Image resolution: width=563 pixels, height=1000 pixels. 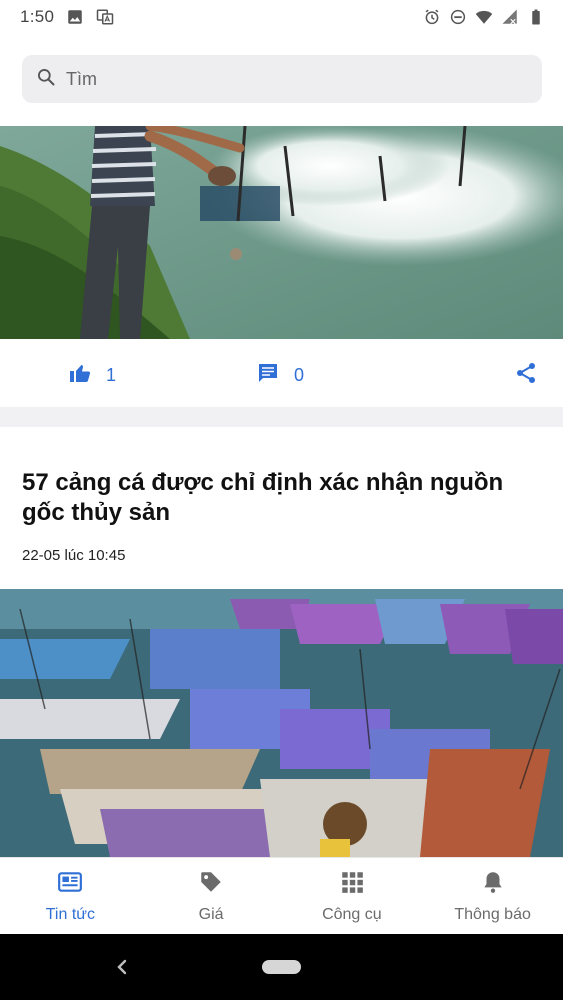 I want to click on wifi-icon, so click(x=484, y=17).